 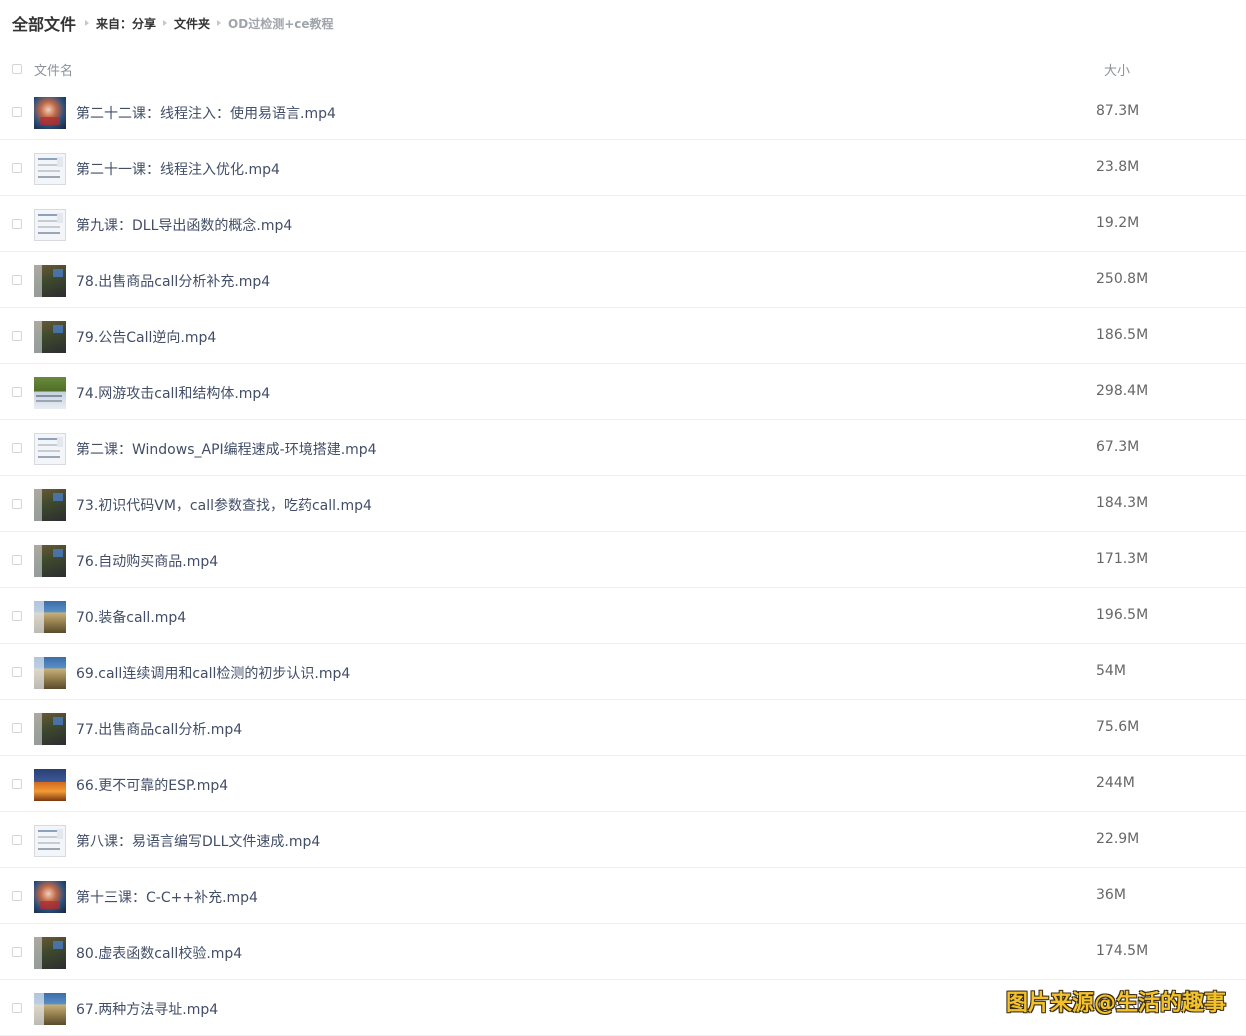 What do you see at coordinates (623, 69) in the screenshot?
I see `file-list-header: 文件名 大小` at bounding box center [623, 69].